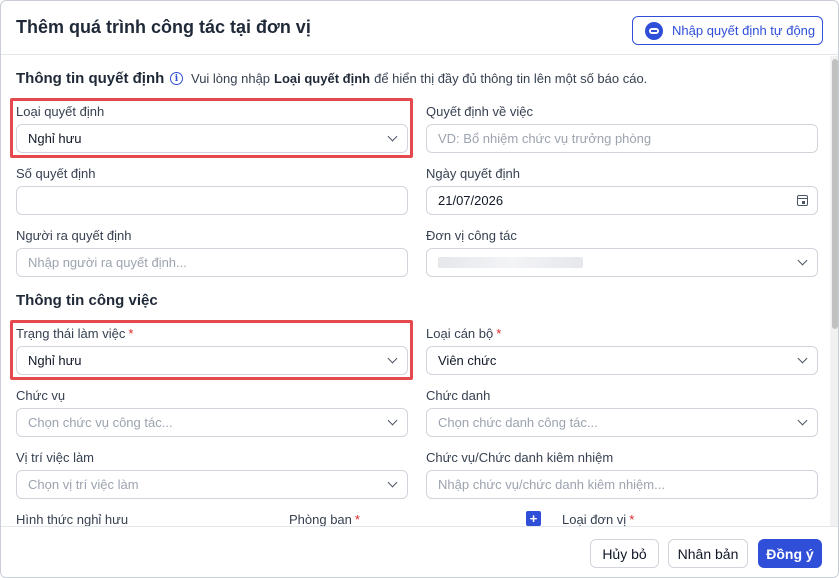 The image size is (839, 578). Describe the element at coordinates (510, 262) in the screenshot. I see `work-unit-redacted-value` at that location.